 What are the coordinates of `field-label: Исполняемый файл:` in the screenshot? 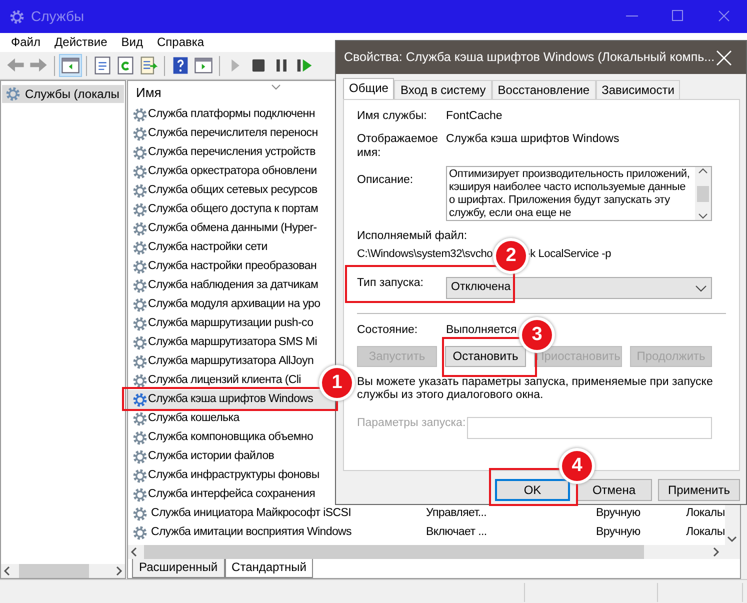 It's located at (412, 237).